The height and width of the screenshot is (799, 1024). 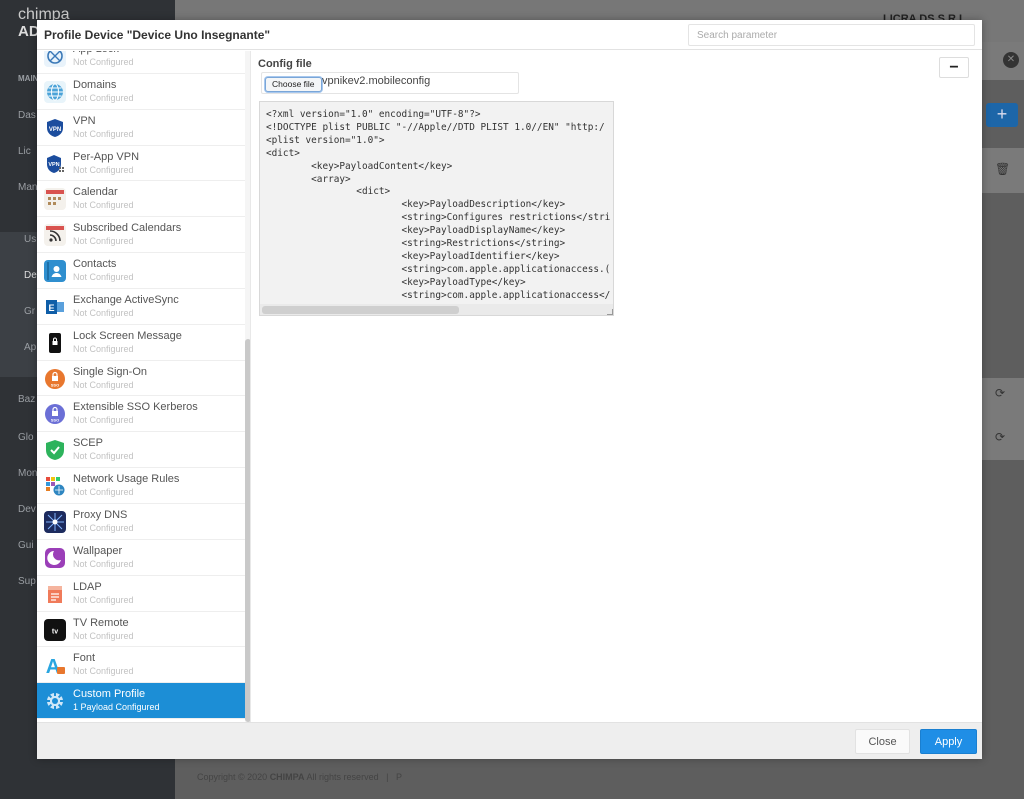 I want to click on sidebar-item: Glo, so click(x=26, y=437).